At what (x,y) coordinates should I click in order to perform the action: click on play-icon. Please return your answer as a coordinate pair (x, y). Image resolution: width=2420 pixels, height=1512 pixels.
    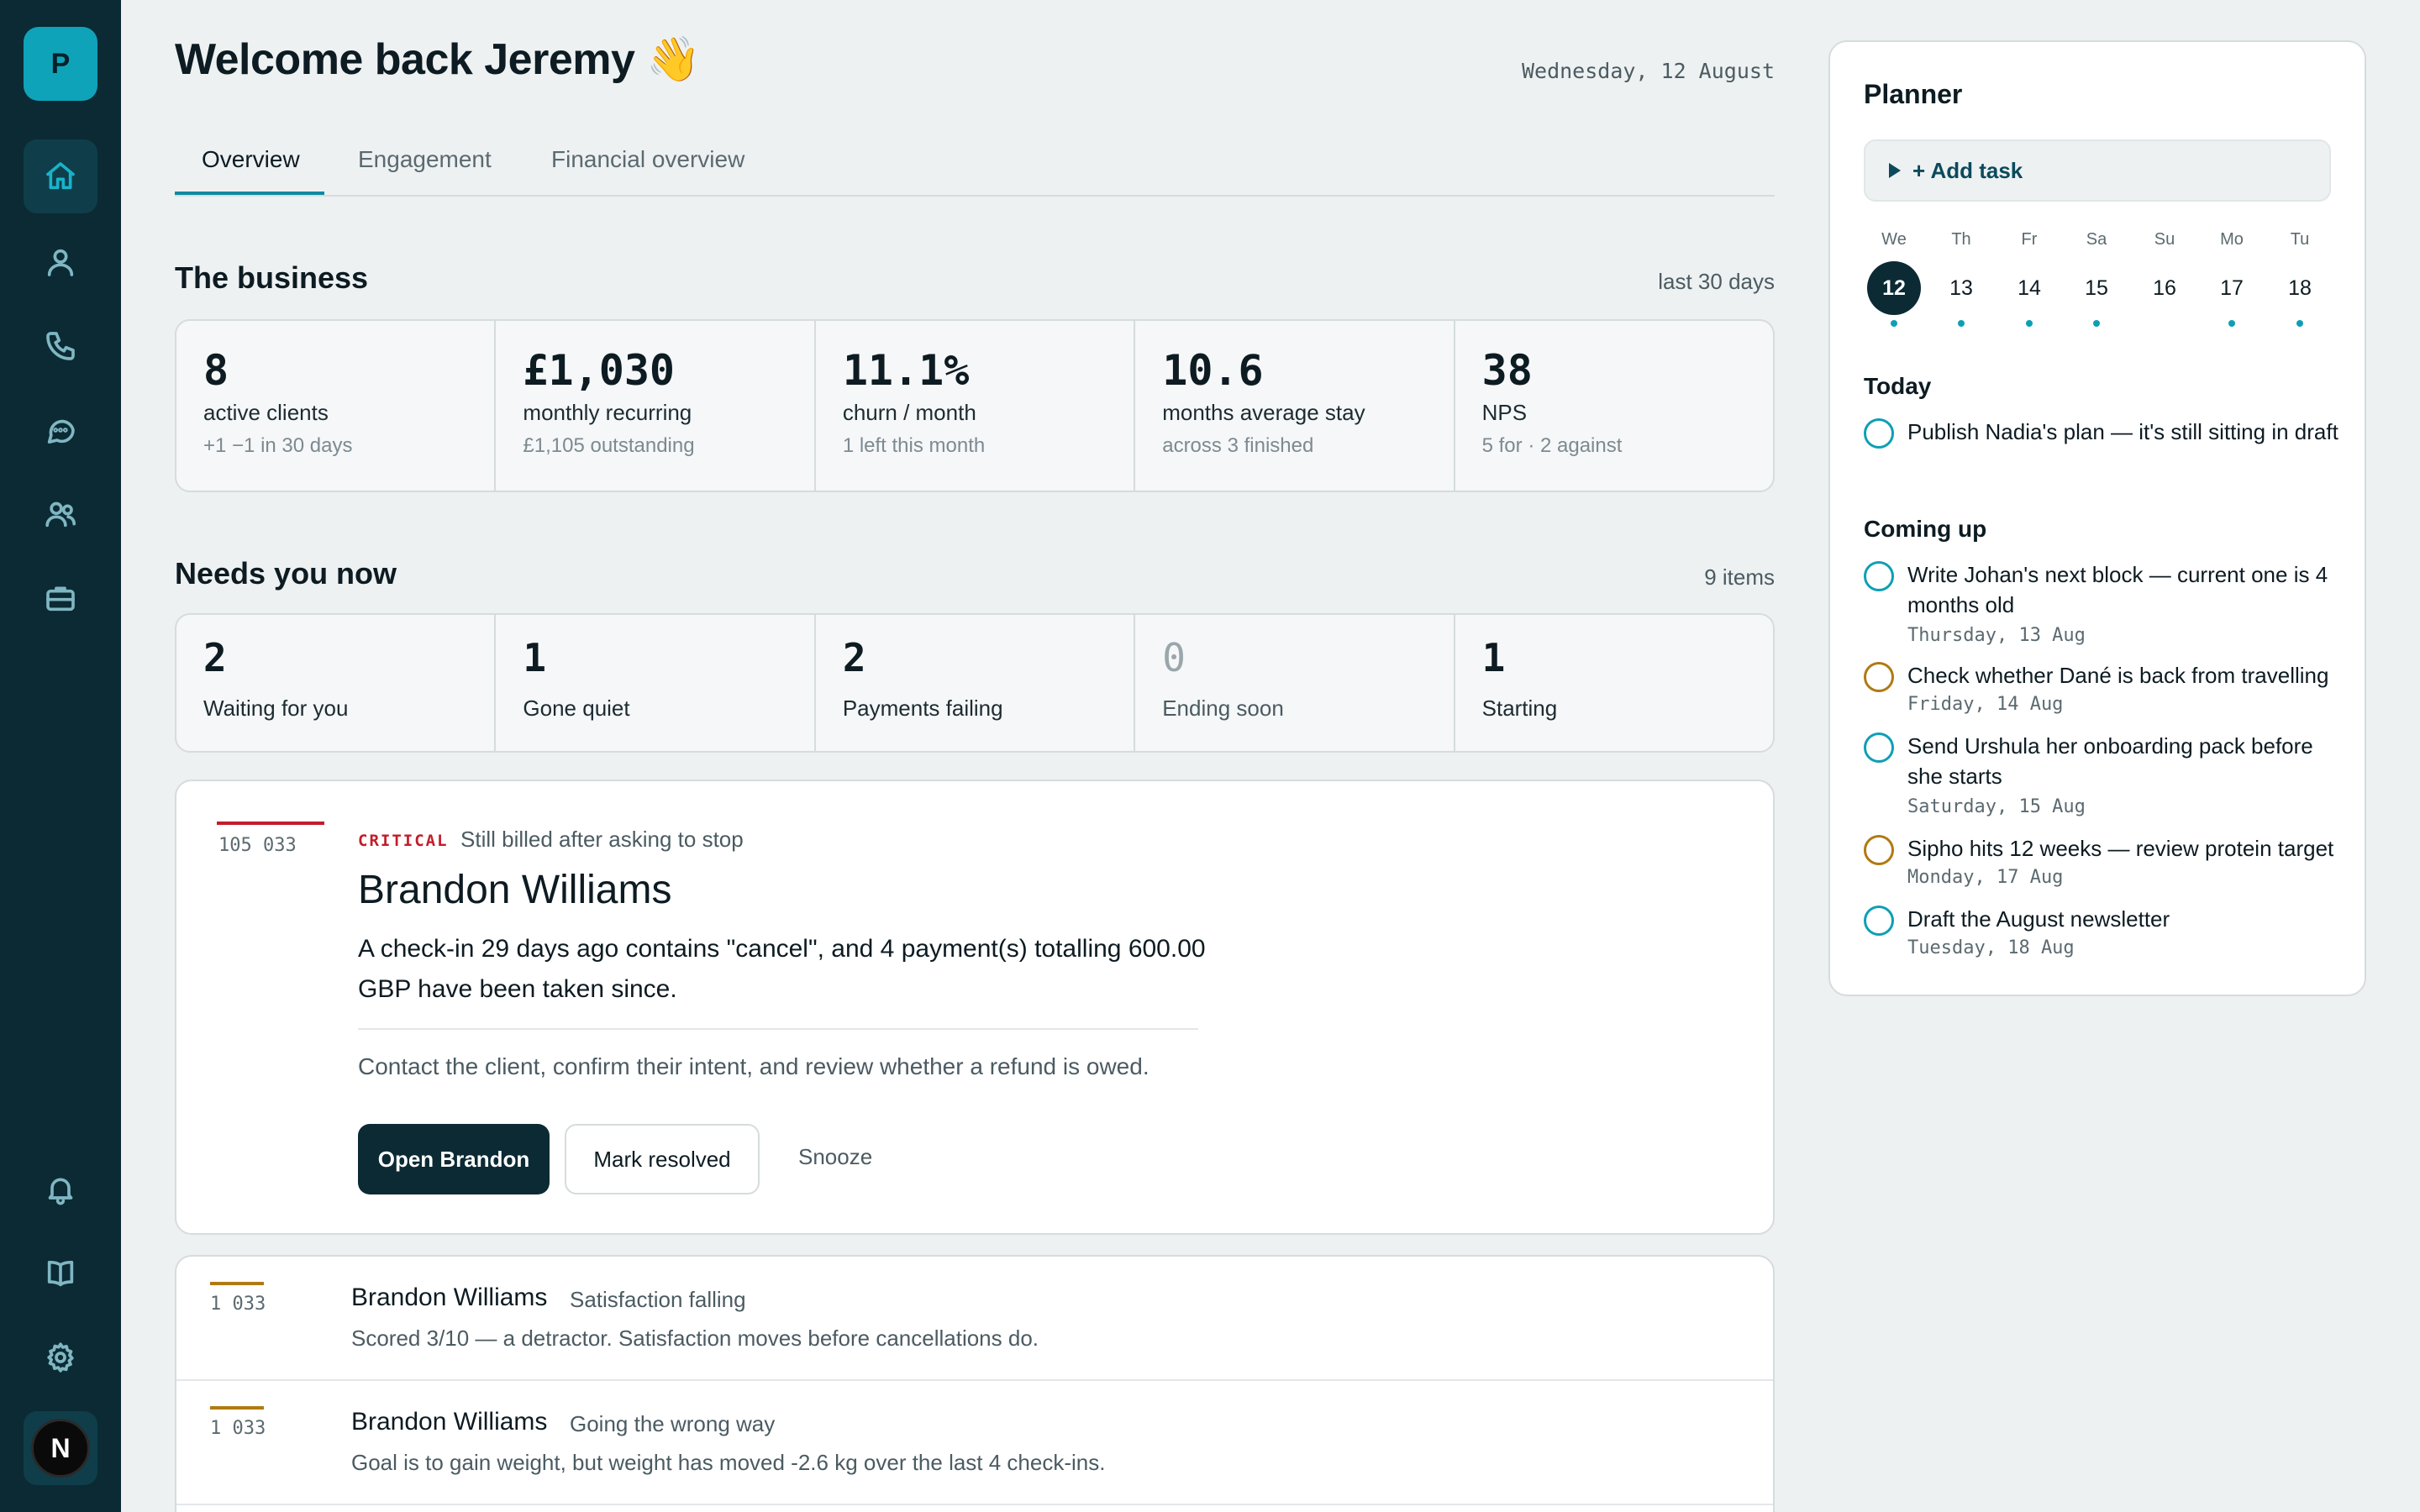
    Looking at the image, I should click on (1895, 170).